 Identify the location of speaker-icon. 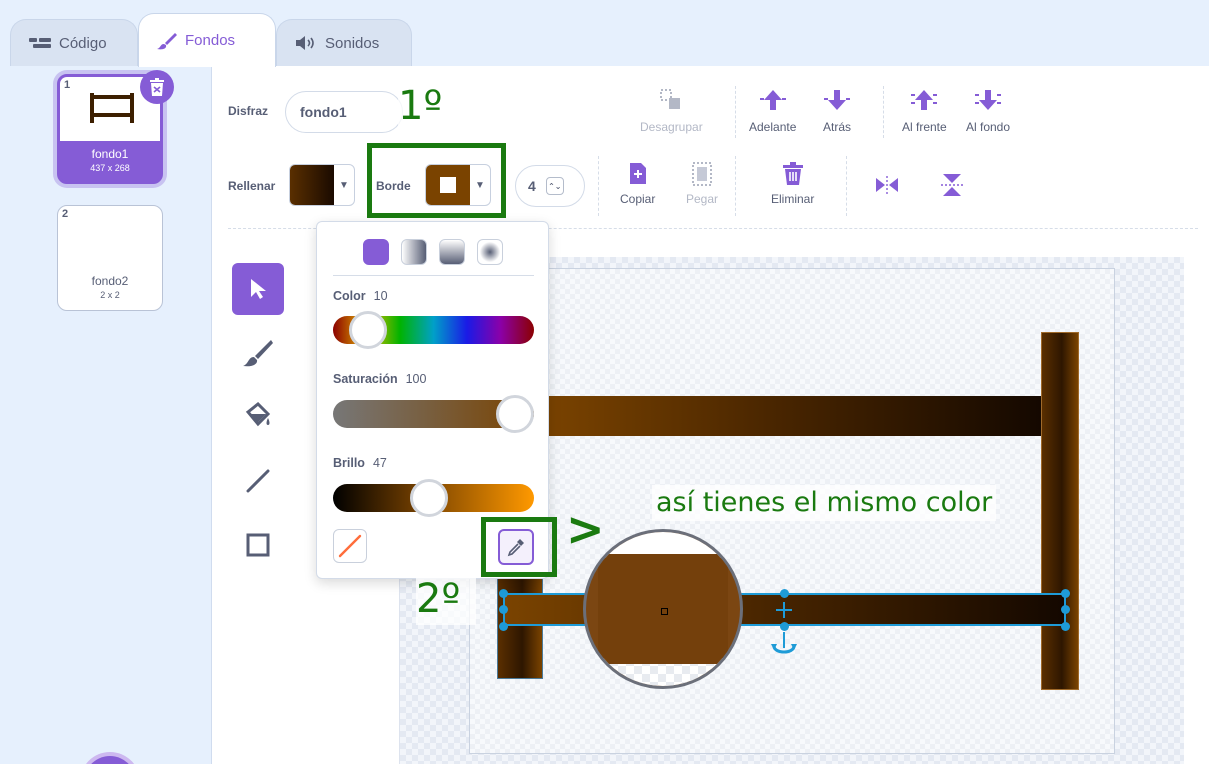
(305, 43).